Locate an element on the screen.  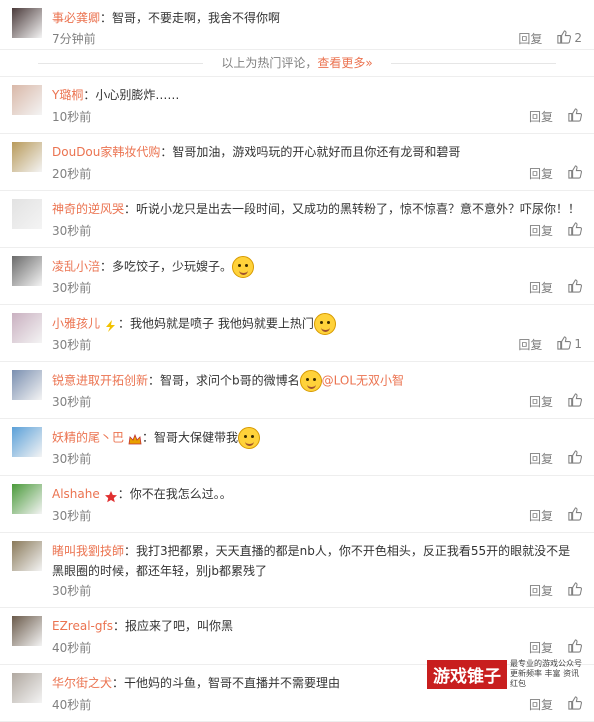
username-link: Alshahe is located at coordinates (76, 494).